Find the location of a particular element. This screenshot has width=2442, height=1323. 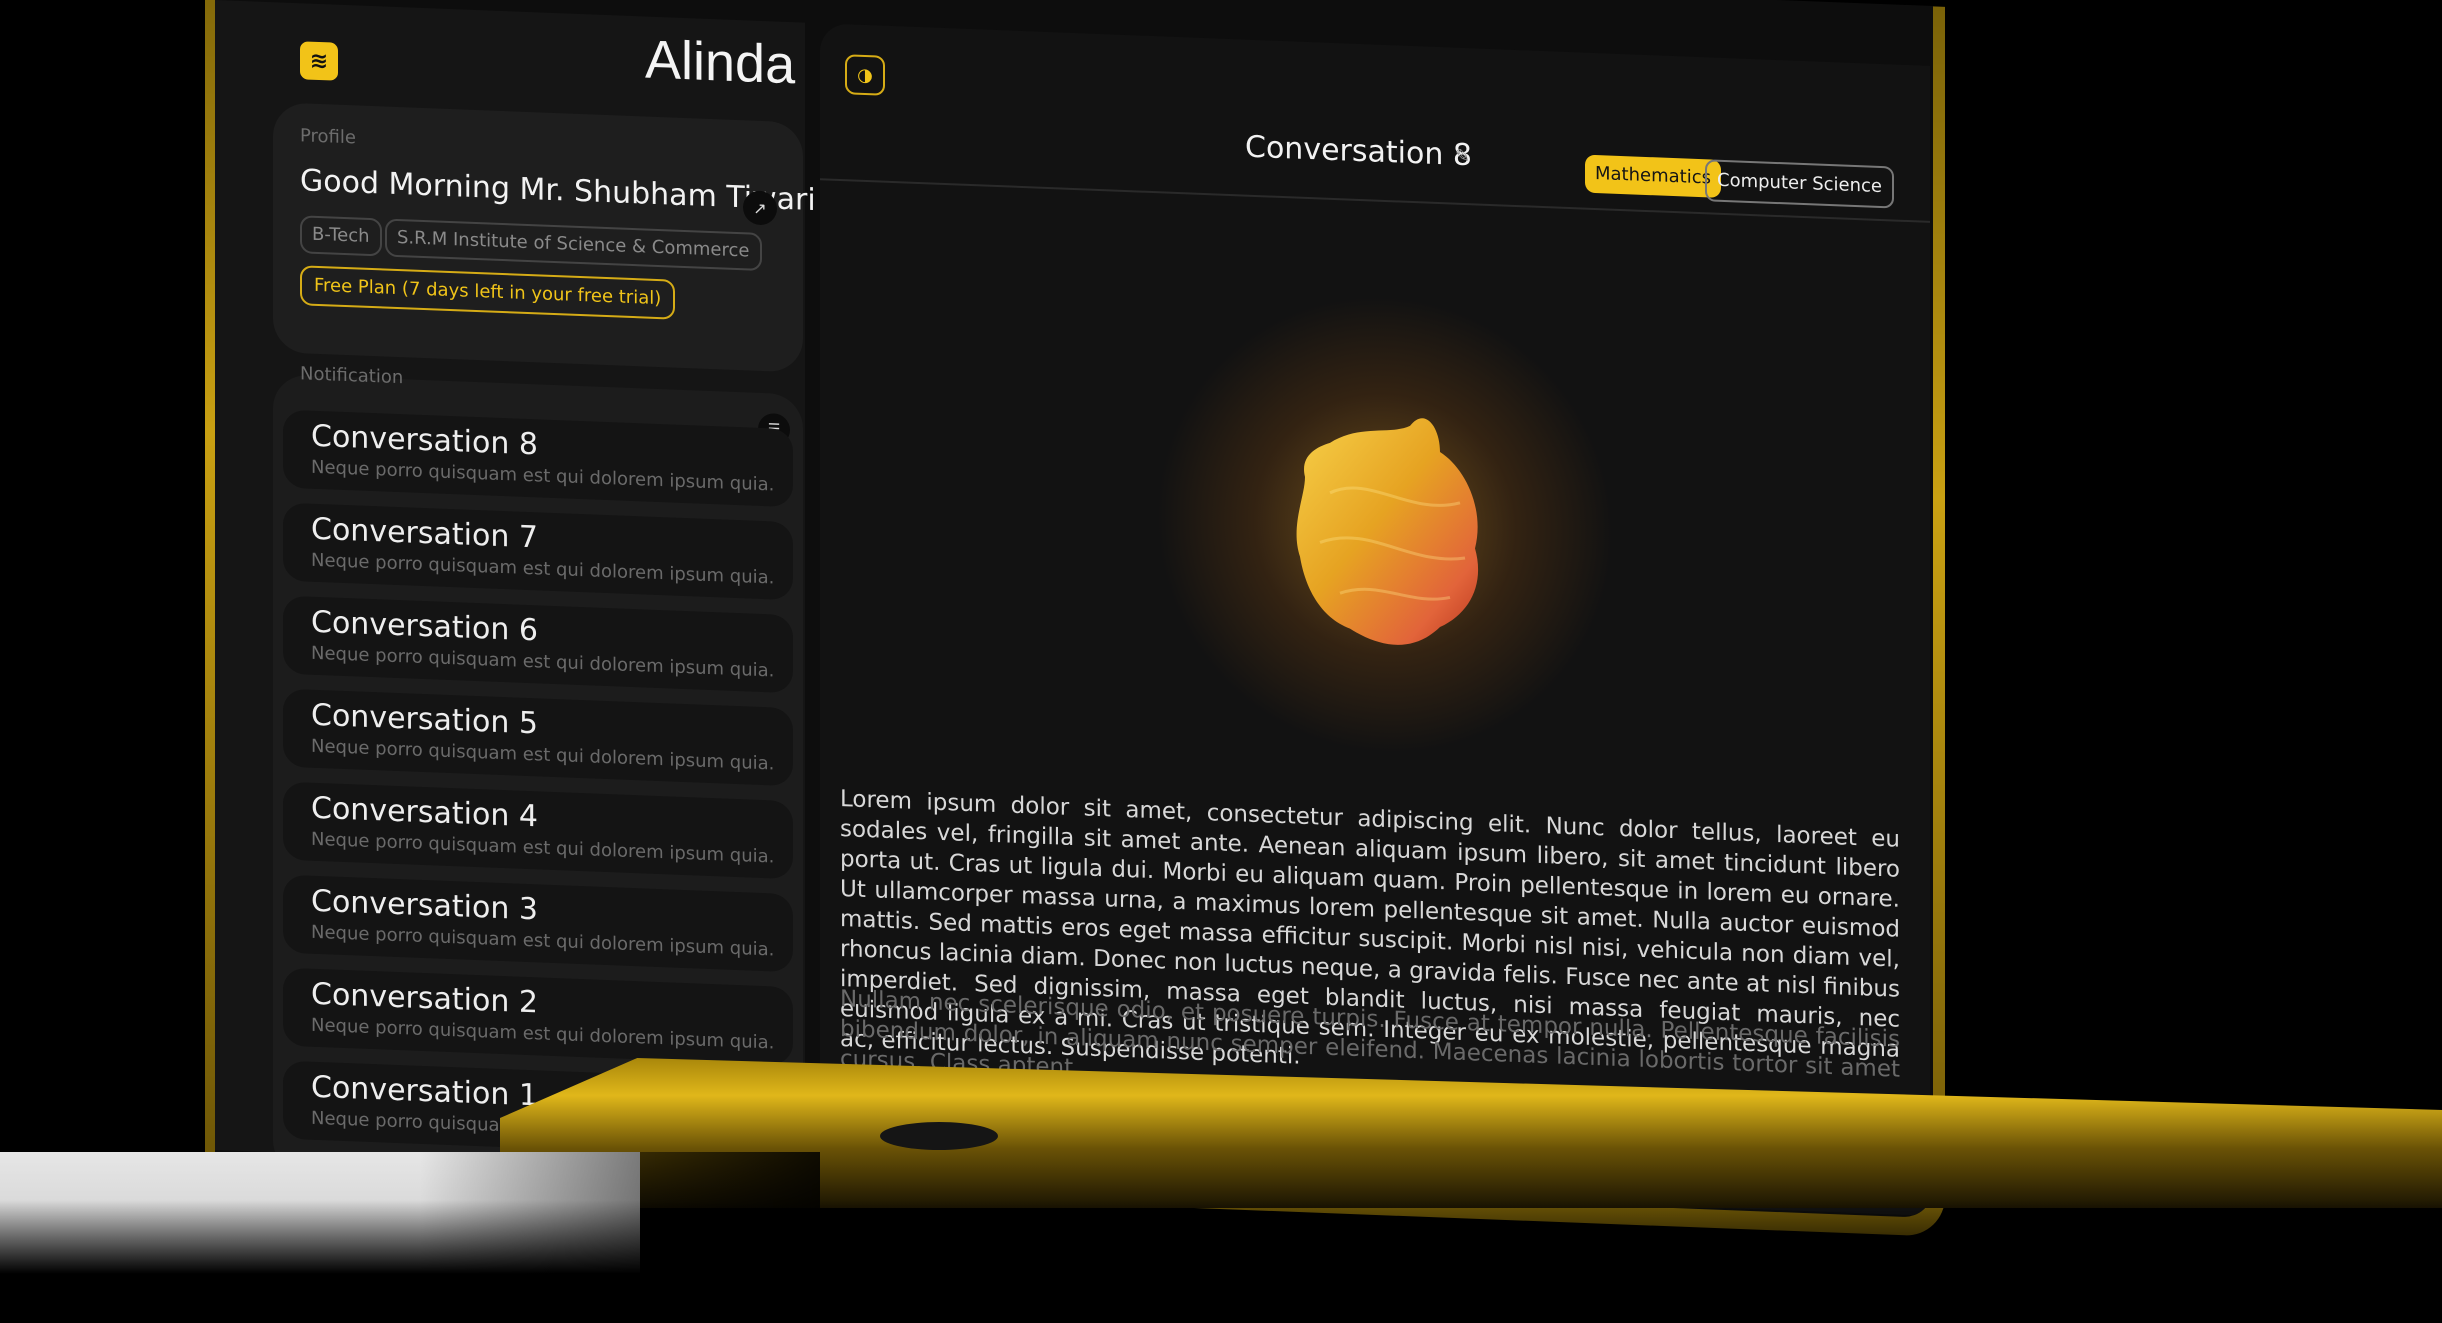

tag-mathematics: Mathematics is located at coordinates (1653, 176).